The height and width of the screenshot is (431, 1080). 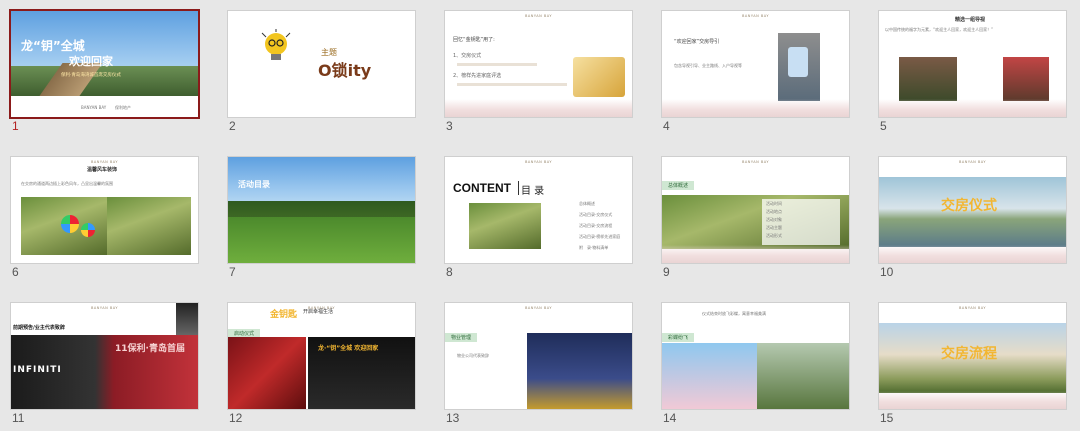 I want to click on slide-6-photo-pinwheels, so click(x=64, y=226).